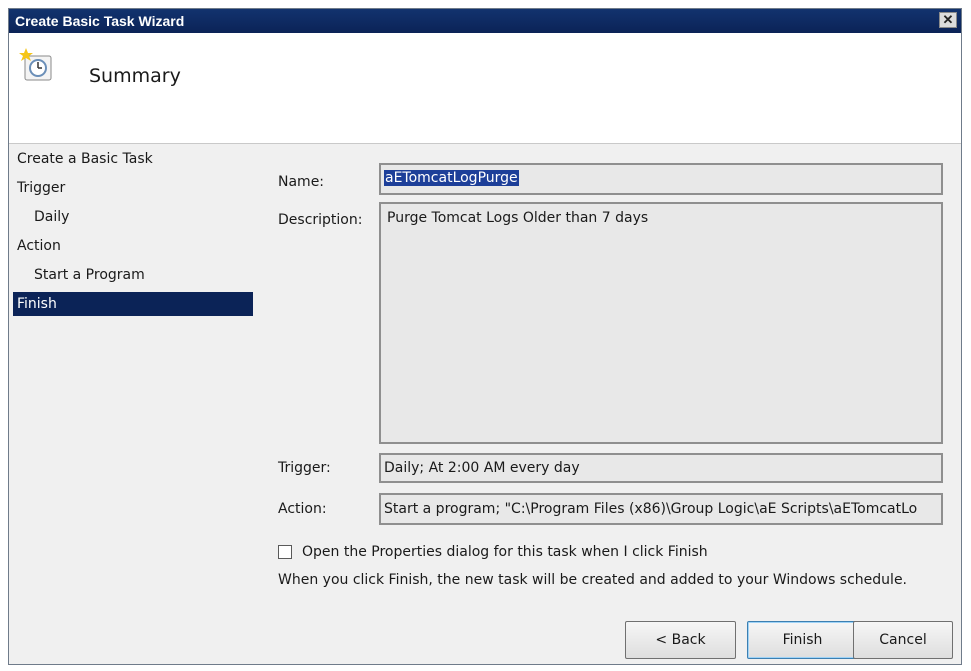 The image size is (971, 671). What do you see at coordinates (301, 182) in the screenshot?
I see `name-label: Name:` at bounding box center [301, 182].